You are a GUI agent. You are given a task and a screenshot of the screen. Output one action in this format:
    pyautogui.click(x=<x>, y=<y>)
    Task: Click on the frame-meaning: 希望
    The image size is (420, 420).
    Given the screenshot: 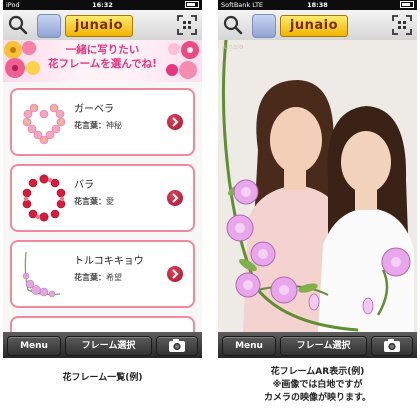 What is the action you would take?
    pyautogui.click(x=114, y=277)
    